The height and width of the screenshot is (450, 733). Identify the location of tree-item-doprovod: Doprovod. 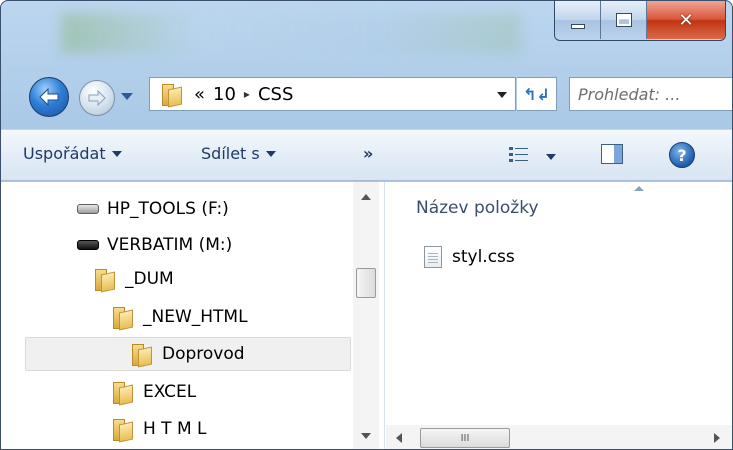
(188, 354).